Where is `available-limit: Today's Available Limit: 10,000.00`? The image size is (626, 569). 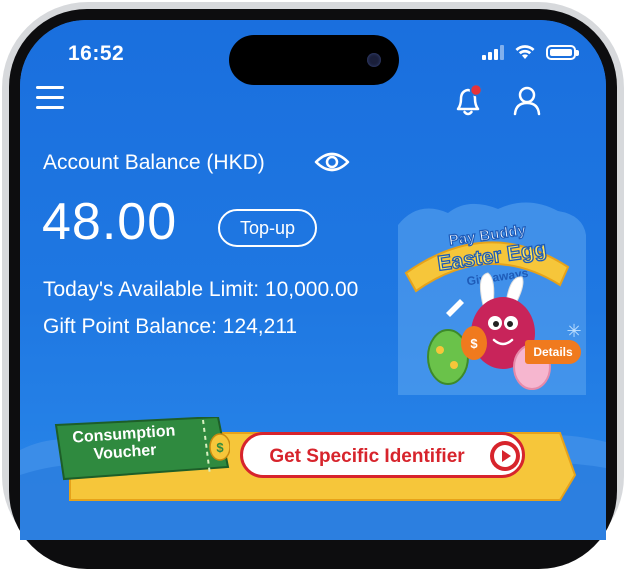 available-limit: Today's Available Limit: 10,000.00 is located at coordinates (201, 289).